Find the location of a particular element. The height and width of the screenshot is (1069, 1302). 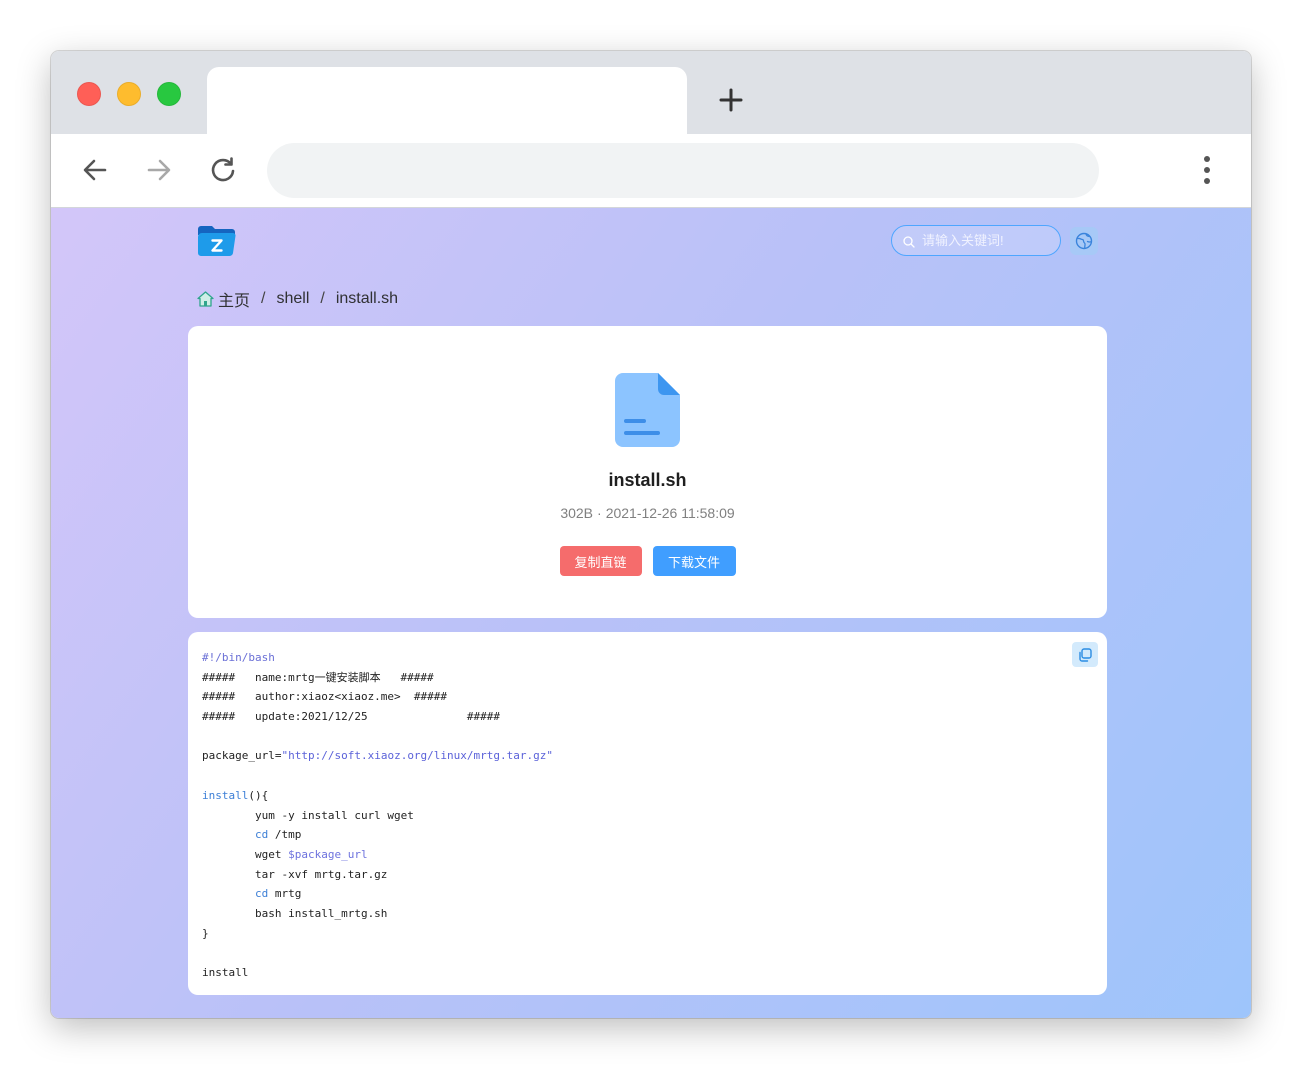

arrow-left-icon is located at coordinates (95, 170).